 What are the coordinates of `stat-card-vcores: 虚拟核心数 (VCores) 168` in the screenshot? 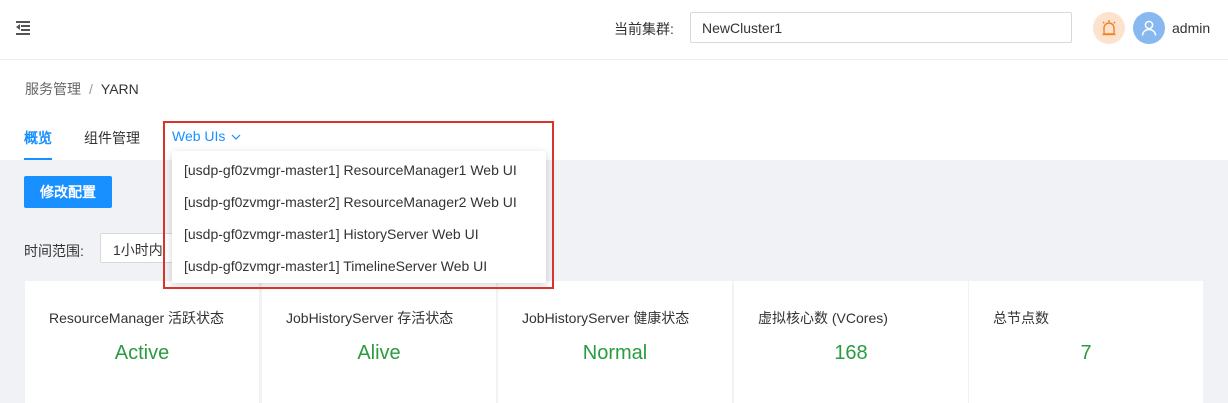 It's located at (851, 342).